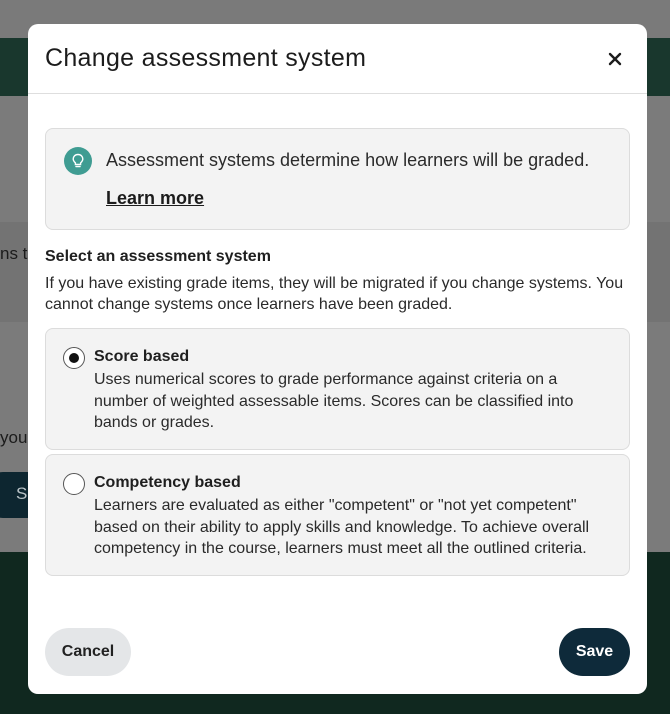  What do you see at coordinates (594, 652) in the screenshot?
I see `save-button: Save` at bounding box center [594, 652].